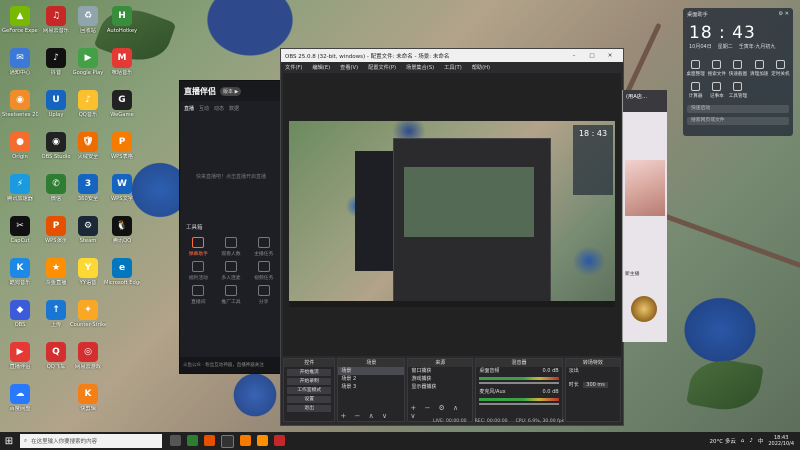 This screenshot has width=800, height=450. Describe the element at coordinates (122, 153) in the screenshot. I see `desktop-icon: P WPS表格` at that location.